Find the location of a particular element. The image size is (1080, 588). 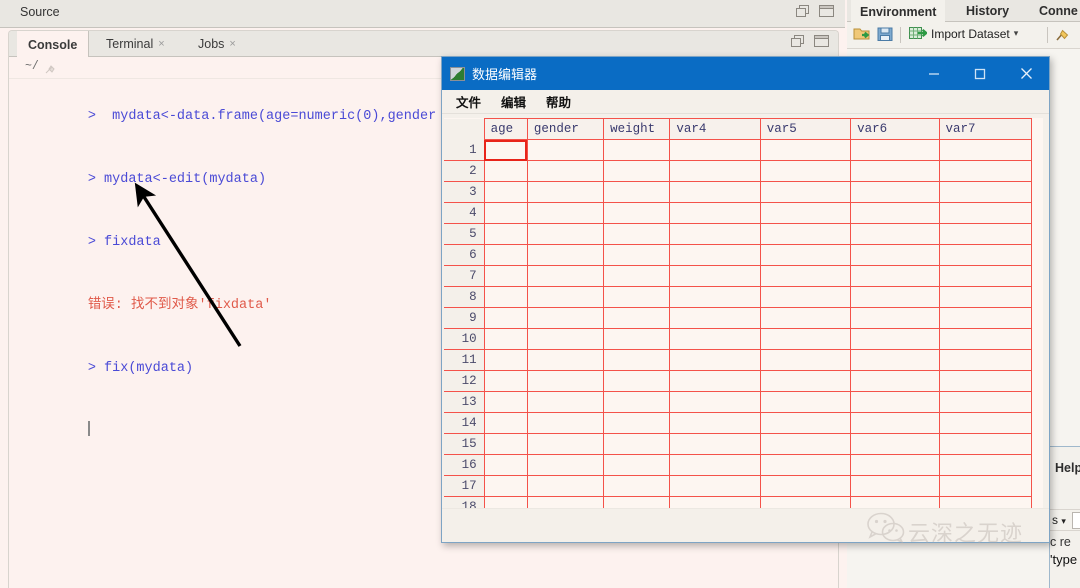

row-header: 8 is located at coordinates (464, 297).